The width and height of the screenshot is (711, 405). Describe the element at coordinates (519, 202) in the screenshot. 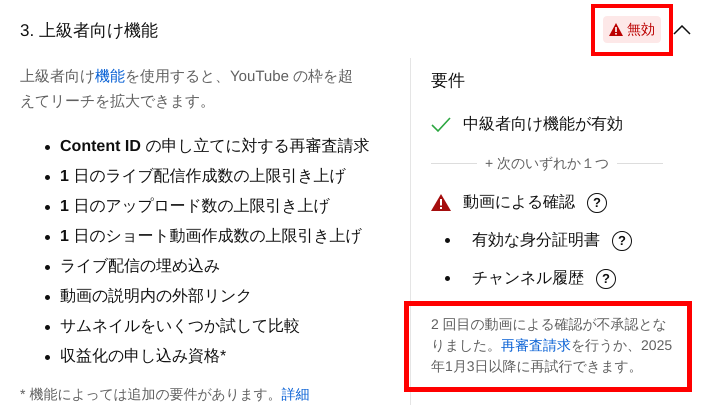

I see `requirement-label: 動画による確認` at that location.